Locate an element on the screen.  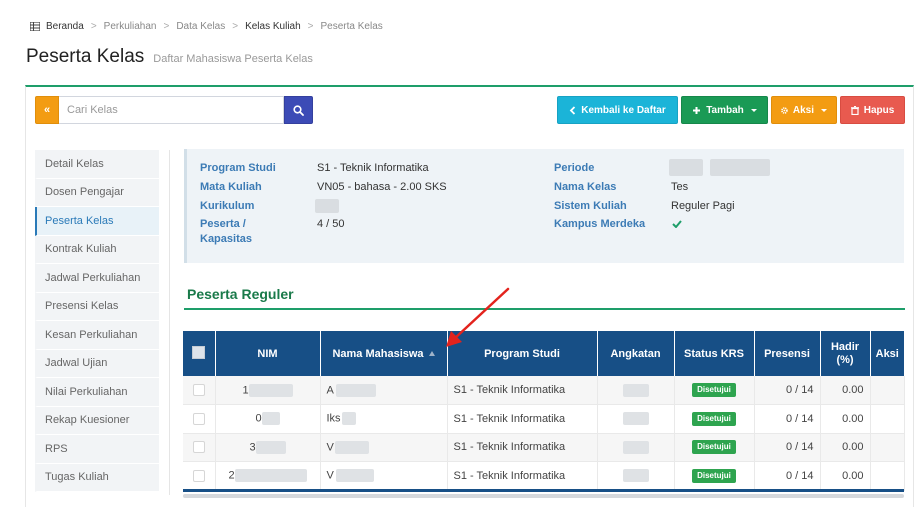
header-nama-mahasiswa: Nama Mahasiswa is located at coordinates (384, 353).